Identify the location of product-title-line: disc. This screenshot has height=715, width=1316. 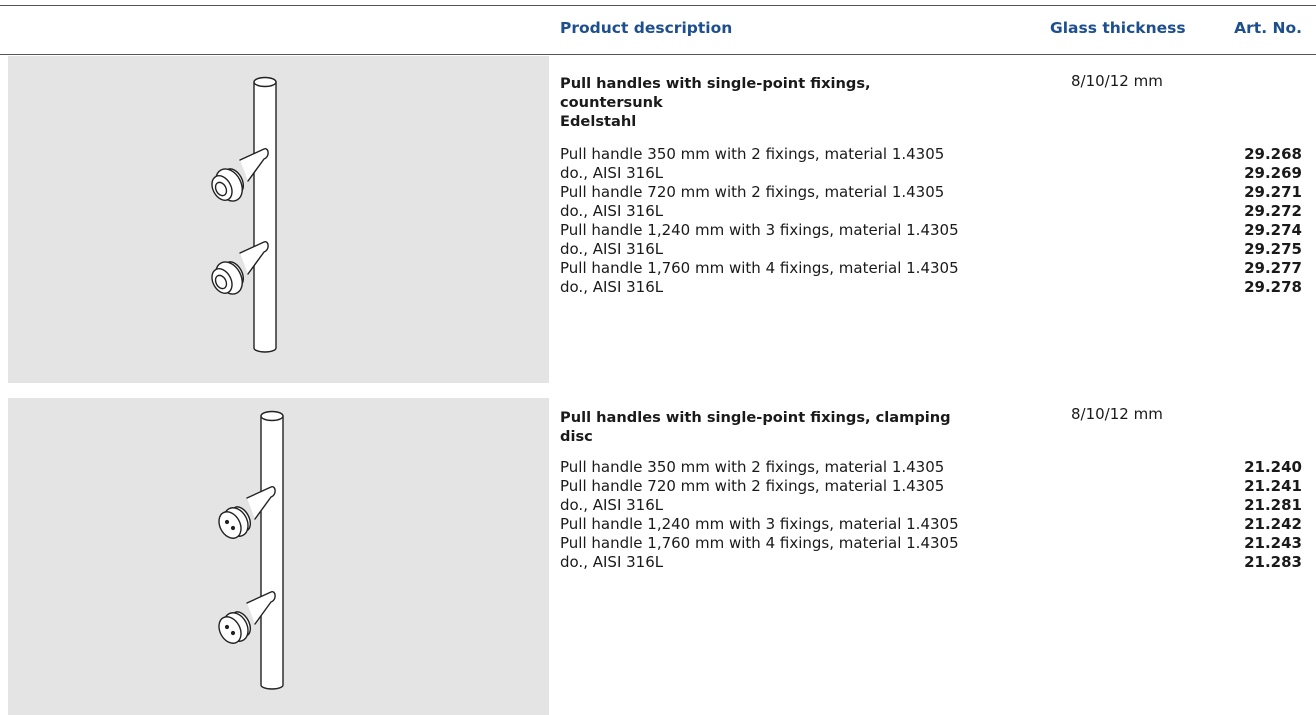
(576, 436).